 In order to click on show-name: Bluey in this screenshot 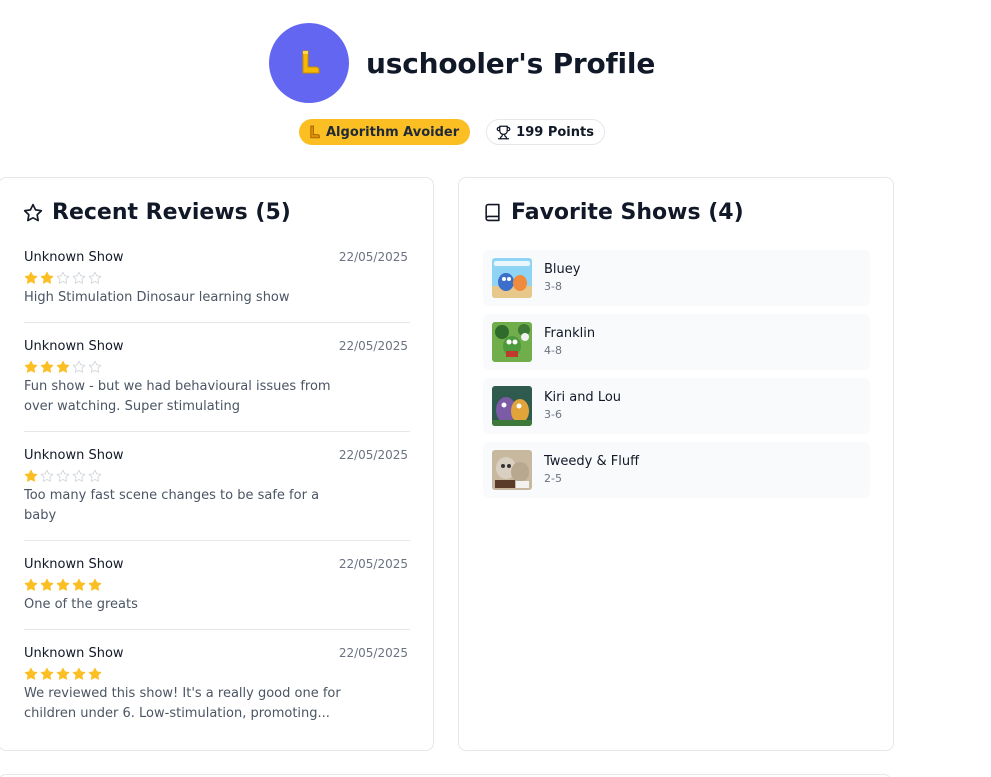, I will do `click(562, 269)`.